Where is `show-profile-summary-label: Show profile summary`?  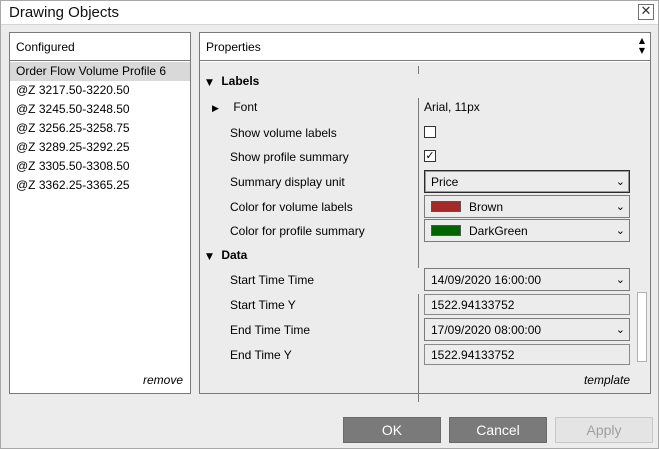
show-profile-summary-label: Show profile summary is located at coordinates (289, 157).